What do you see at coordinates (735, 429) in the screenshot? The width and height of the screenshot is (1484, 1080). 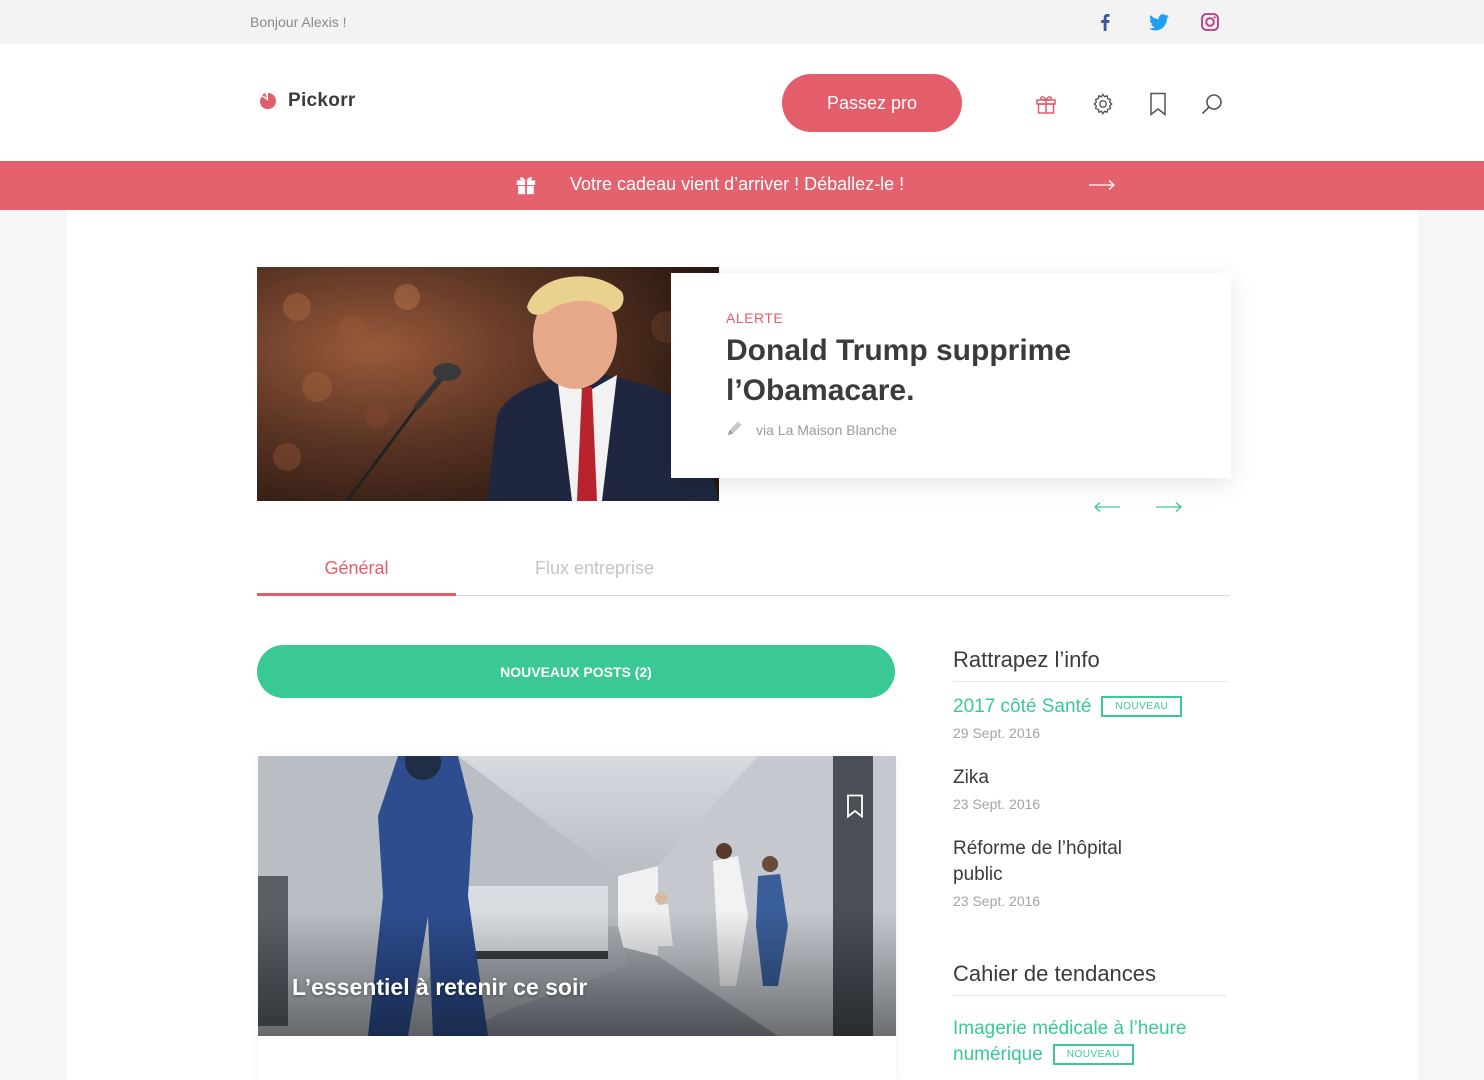 I see `pen-icon` at bounding box center [735, 429].